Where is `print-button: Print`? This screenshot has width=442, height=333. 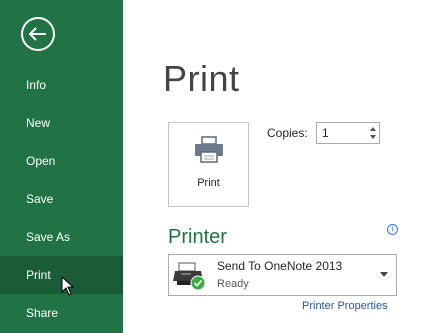 print-button: Print is located at coordinates (208, 164).